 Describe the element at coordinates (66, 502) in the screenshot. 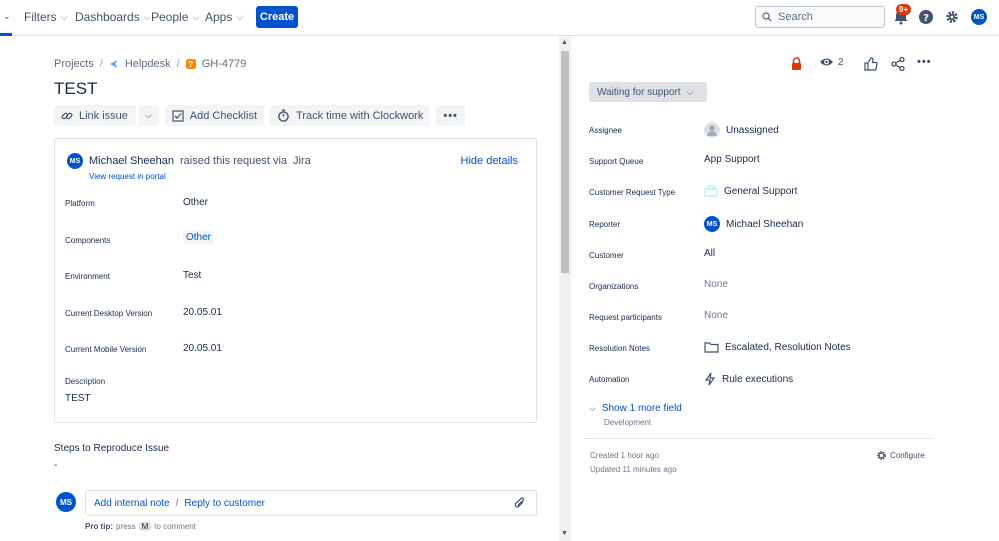

I see `comment-avatar: MS` at that location.